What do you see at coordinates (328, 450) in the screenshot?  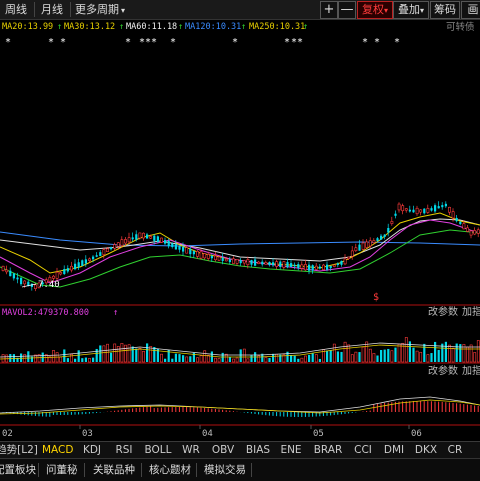 I see `tab-brar: BRAR` at bounding box center [328, 450].